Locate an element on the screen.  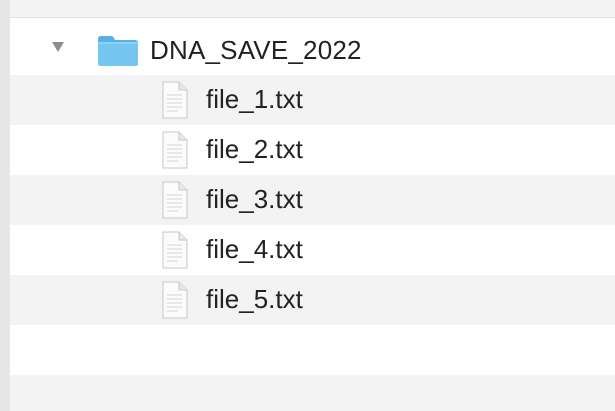
file-row: file_5.txt is located at coordinates (312, 300).